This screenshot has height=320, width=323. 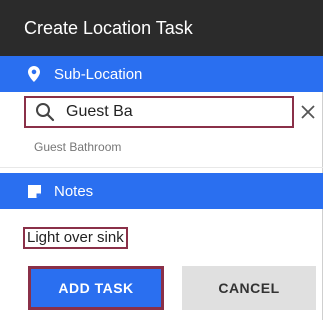 What do you see at coordinates (74, 191) in the screenshot?
I see `notes-header-label: Notes` at bounding box center [74, 191].